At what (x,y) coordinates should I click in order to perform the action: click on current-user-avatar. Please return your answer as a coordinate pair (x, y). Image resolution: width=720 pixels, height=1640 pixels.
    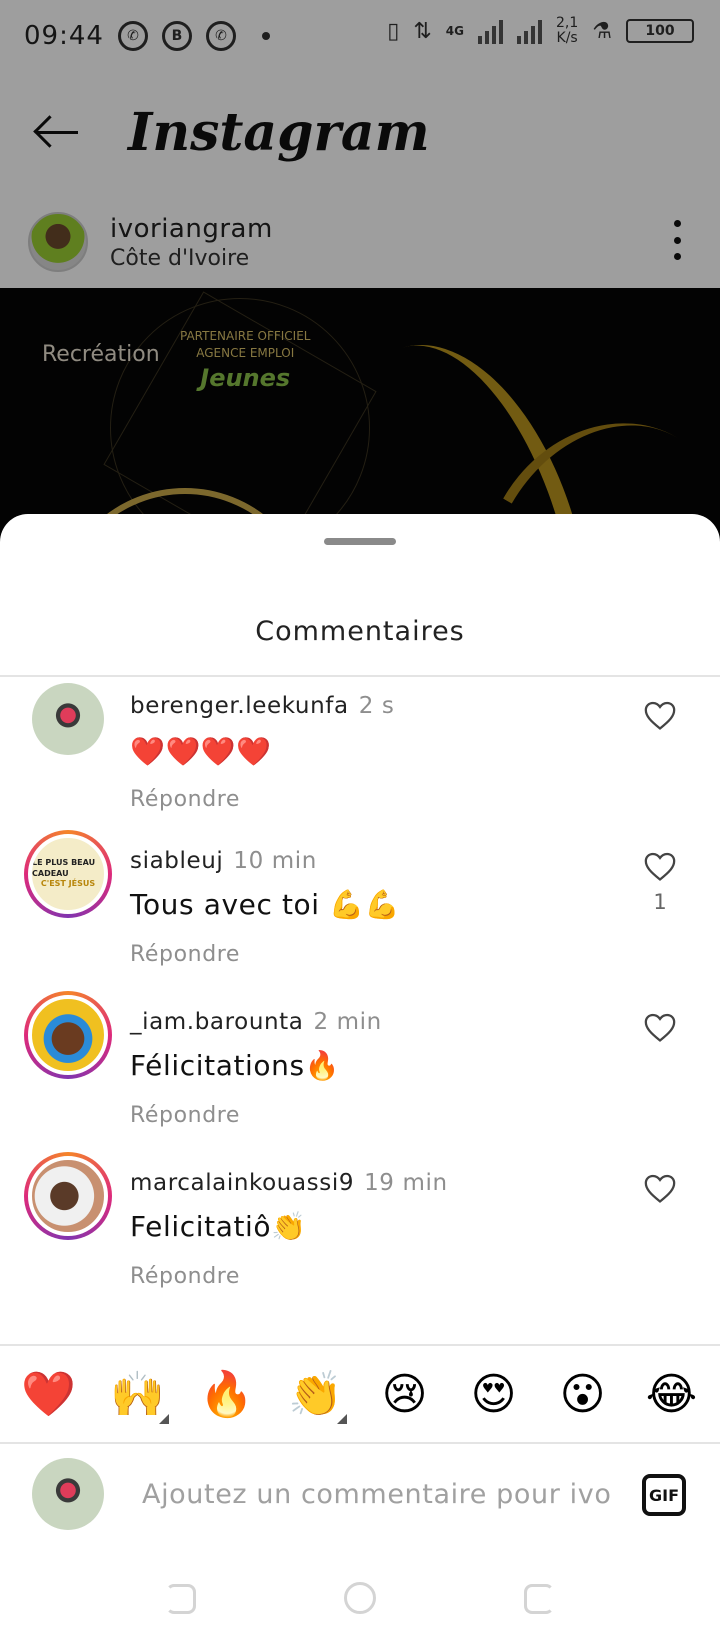
    Looking at the image, I should click on (68, 1494).